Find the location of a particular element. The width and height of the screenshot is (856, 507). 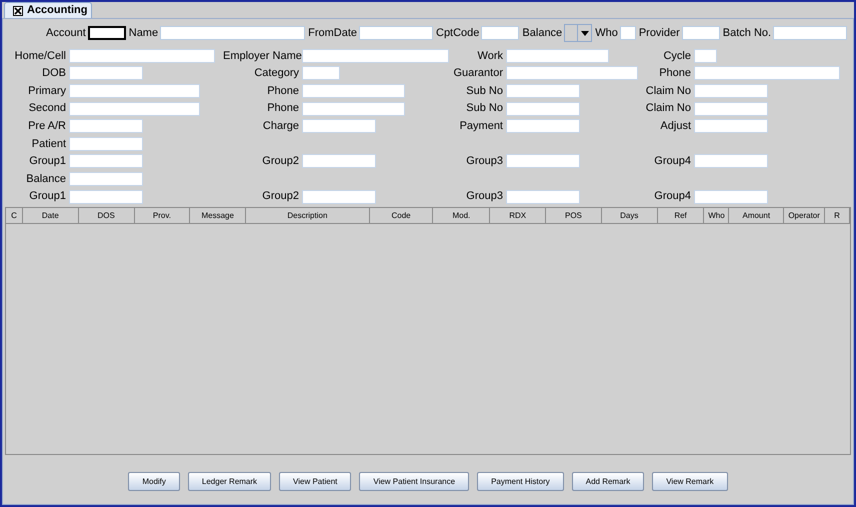

column-header: R is located at coordinates (837, 216).